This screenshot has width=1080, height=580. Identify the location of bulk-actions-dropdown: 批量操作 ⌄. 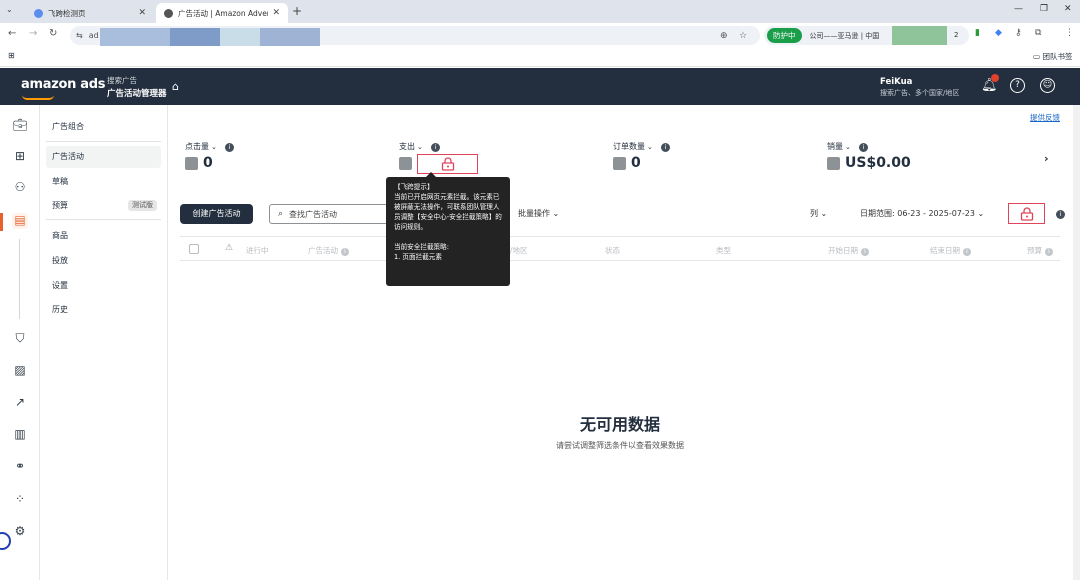
(538, 213).